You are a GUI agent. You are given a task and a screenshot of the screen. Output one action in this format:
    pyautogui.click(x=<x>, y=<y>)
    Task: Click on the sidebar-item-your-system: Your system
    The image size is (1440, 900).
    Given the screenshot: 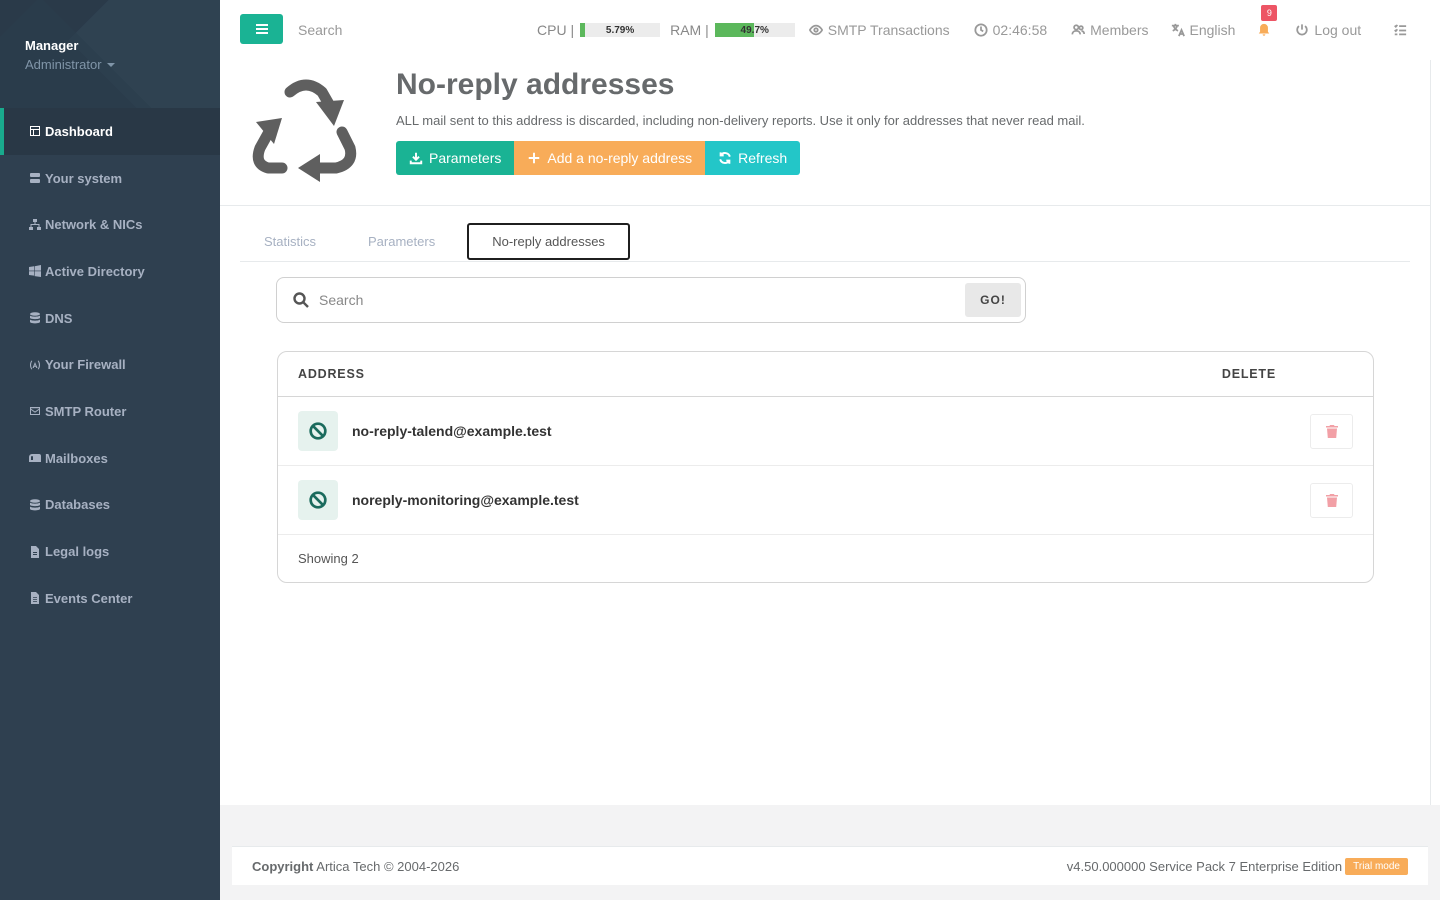 What is the action you would take?
    pyautogui.click(x=110, y=178)
    